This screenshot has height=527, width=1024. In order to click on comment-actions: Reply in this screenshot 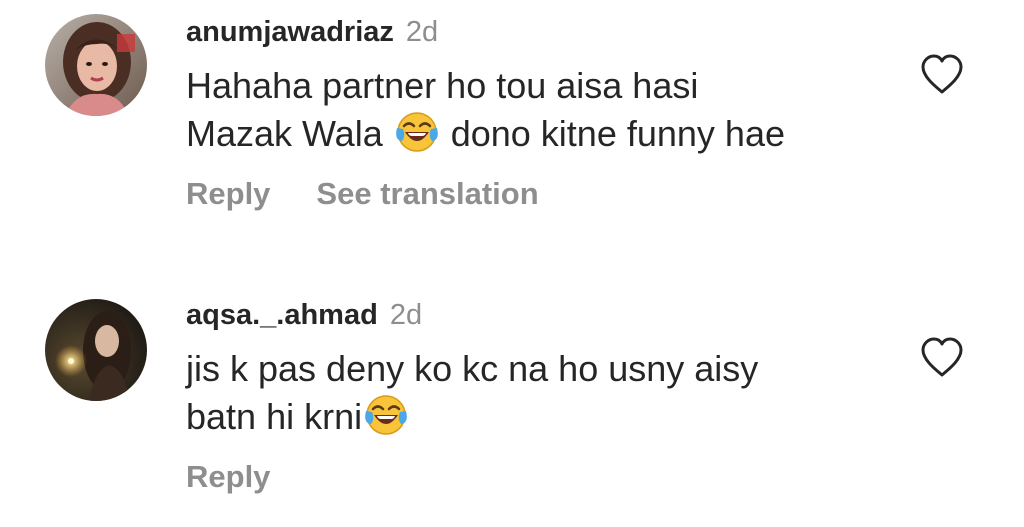, I will do `click(550, 477)`.